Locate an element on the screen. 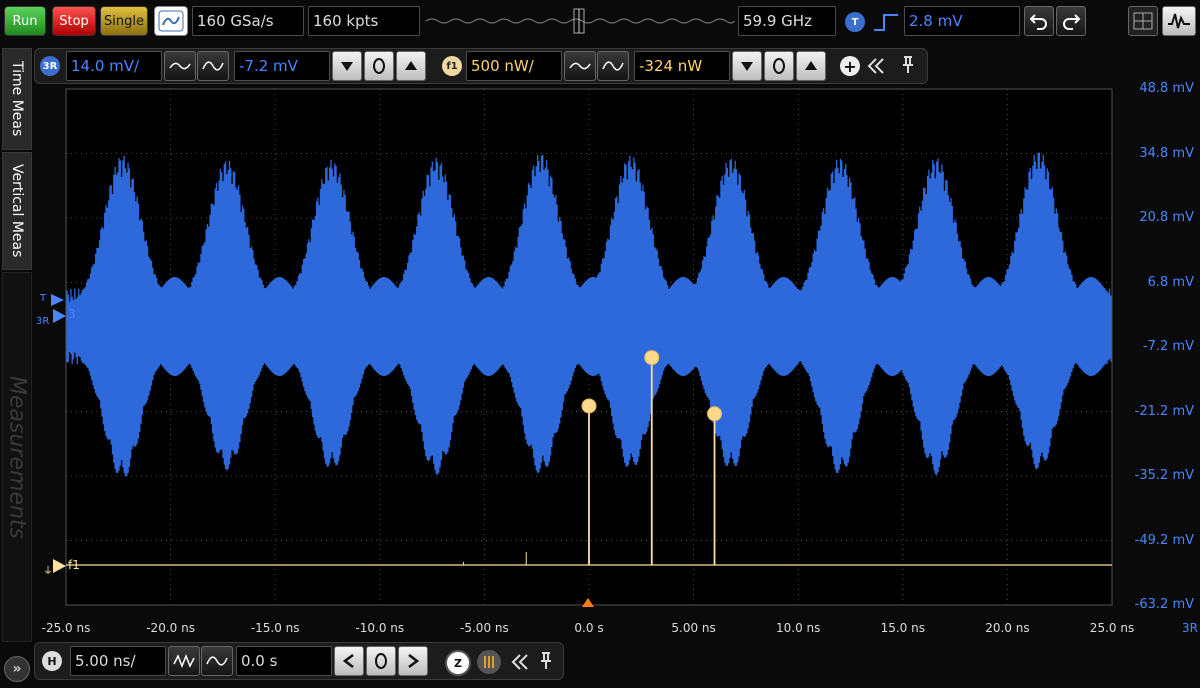  function-arrow-icon is located at coordinates (59, 566).